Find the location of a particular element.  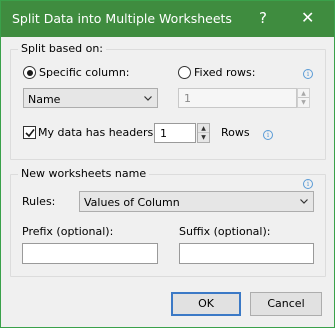

checkmark-icon is located at coordinates (30, 133).